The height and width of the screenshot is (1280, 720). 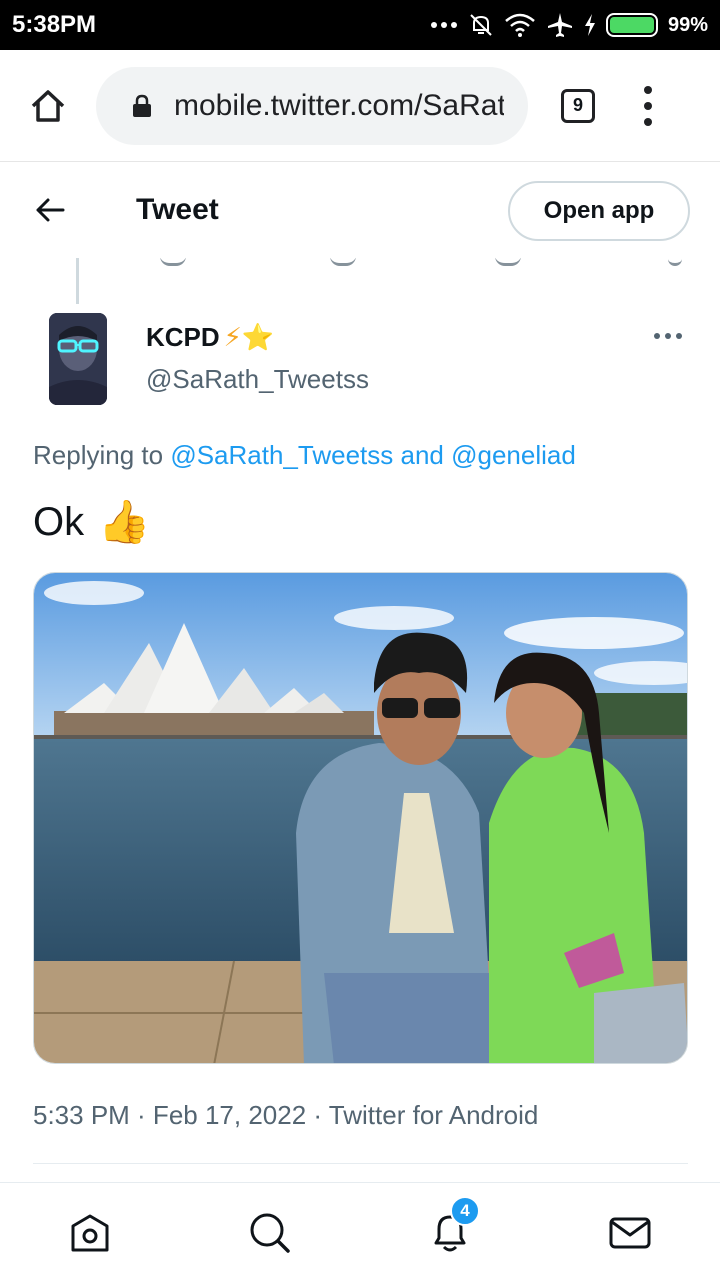 I want to click on wifi-icon, so click(x=520, y=25).